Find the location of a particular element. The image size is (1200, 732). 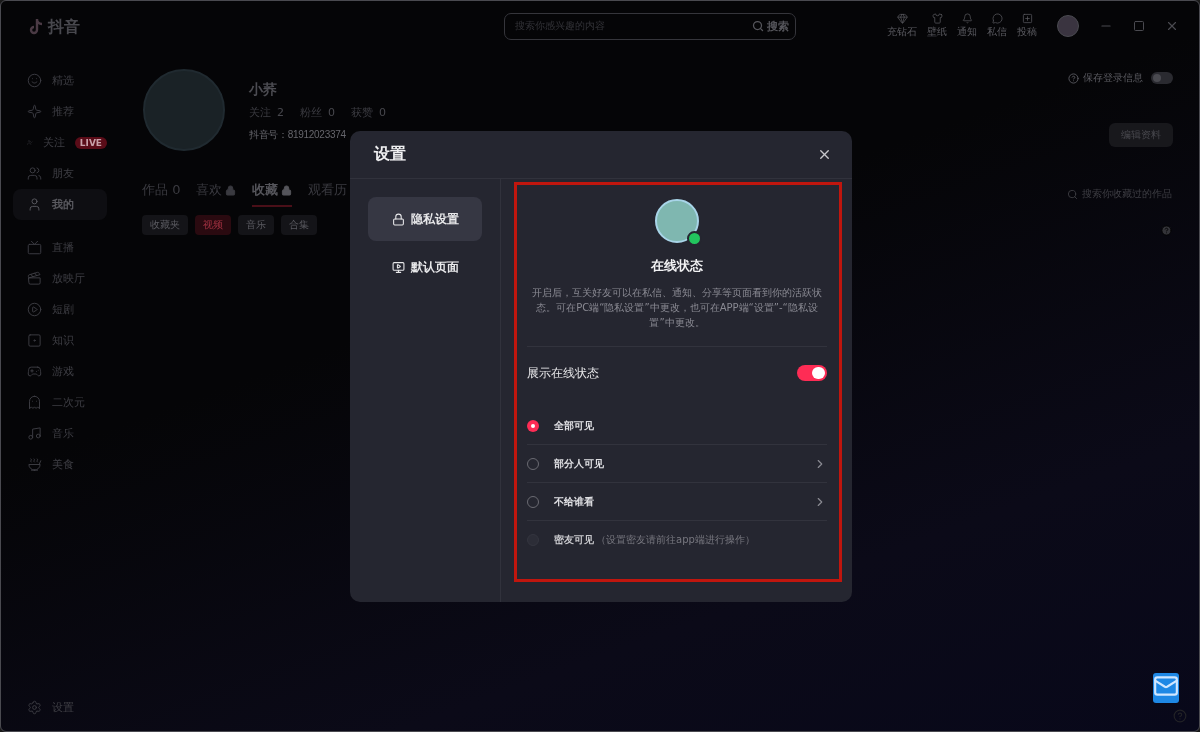

toggle-label: 展示在线状态 is located at coordinates (563, 373).